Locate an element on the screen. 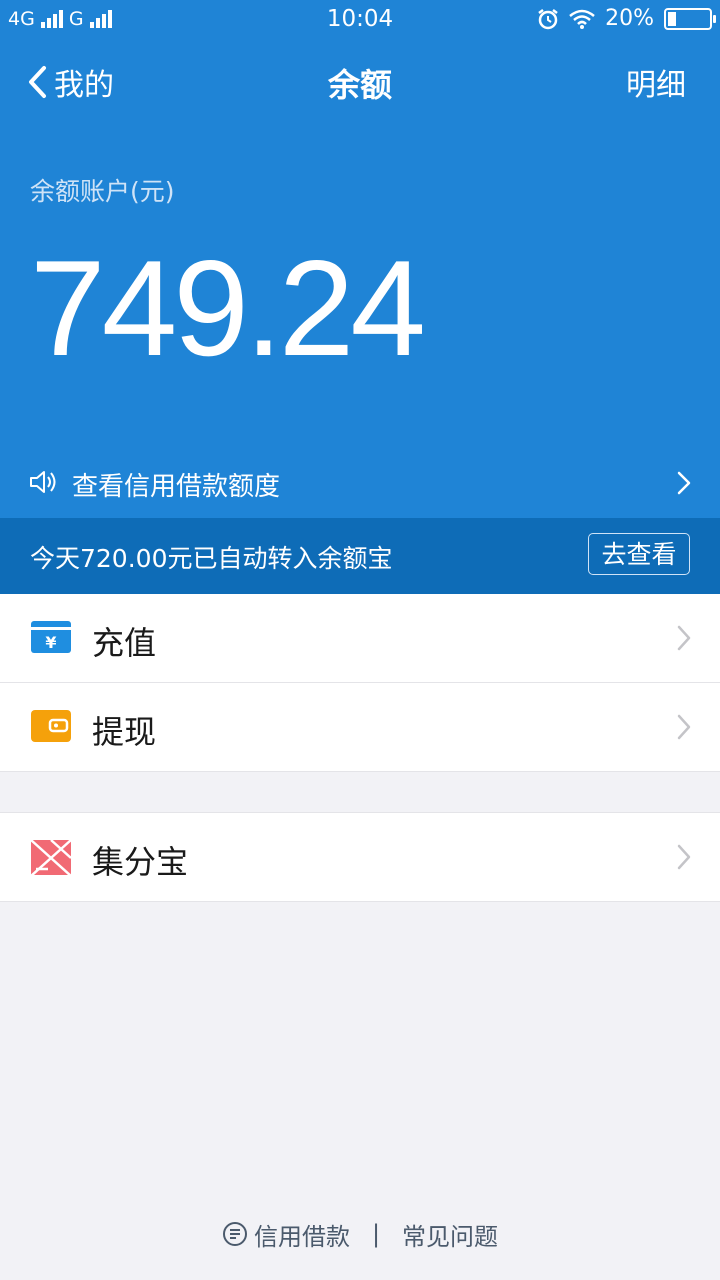  view-button: 去查看 is located at coordinates (639, 554).